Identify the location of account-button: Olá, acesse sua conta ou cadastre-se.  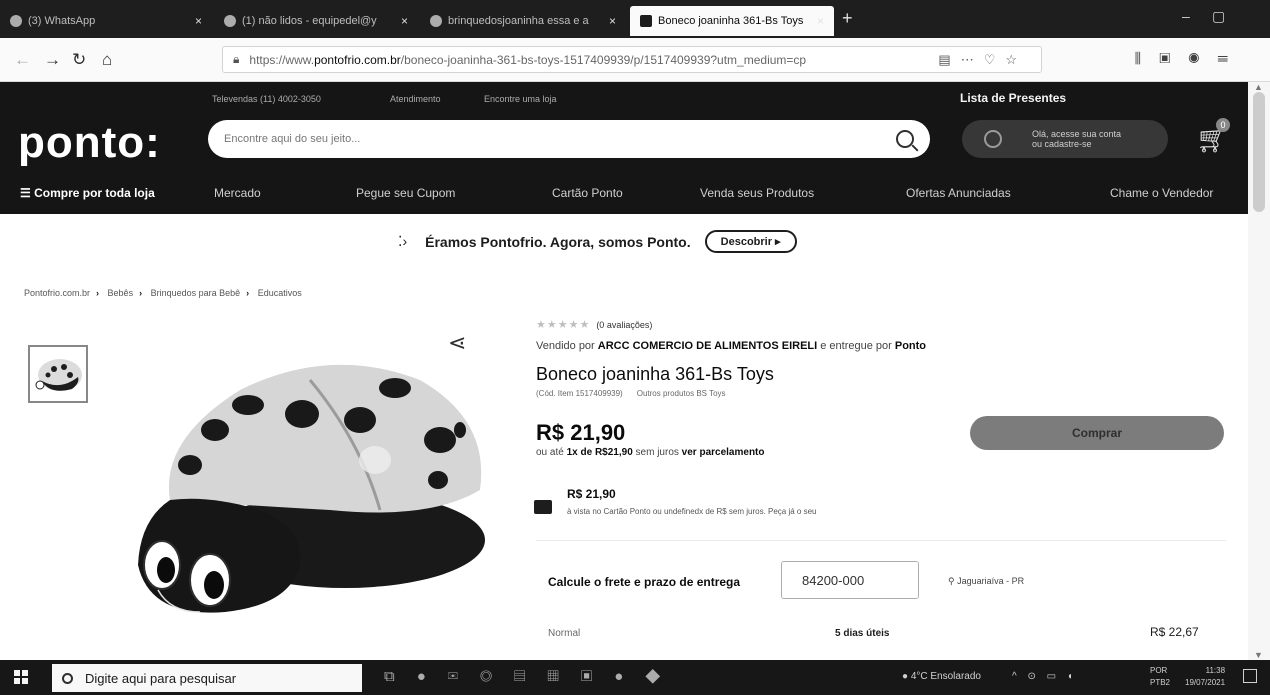
(1065, 139).